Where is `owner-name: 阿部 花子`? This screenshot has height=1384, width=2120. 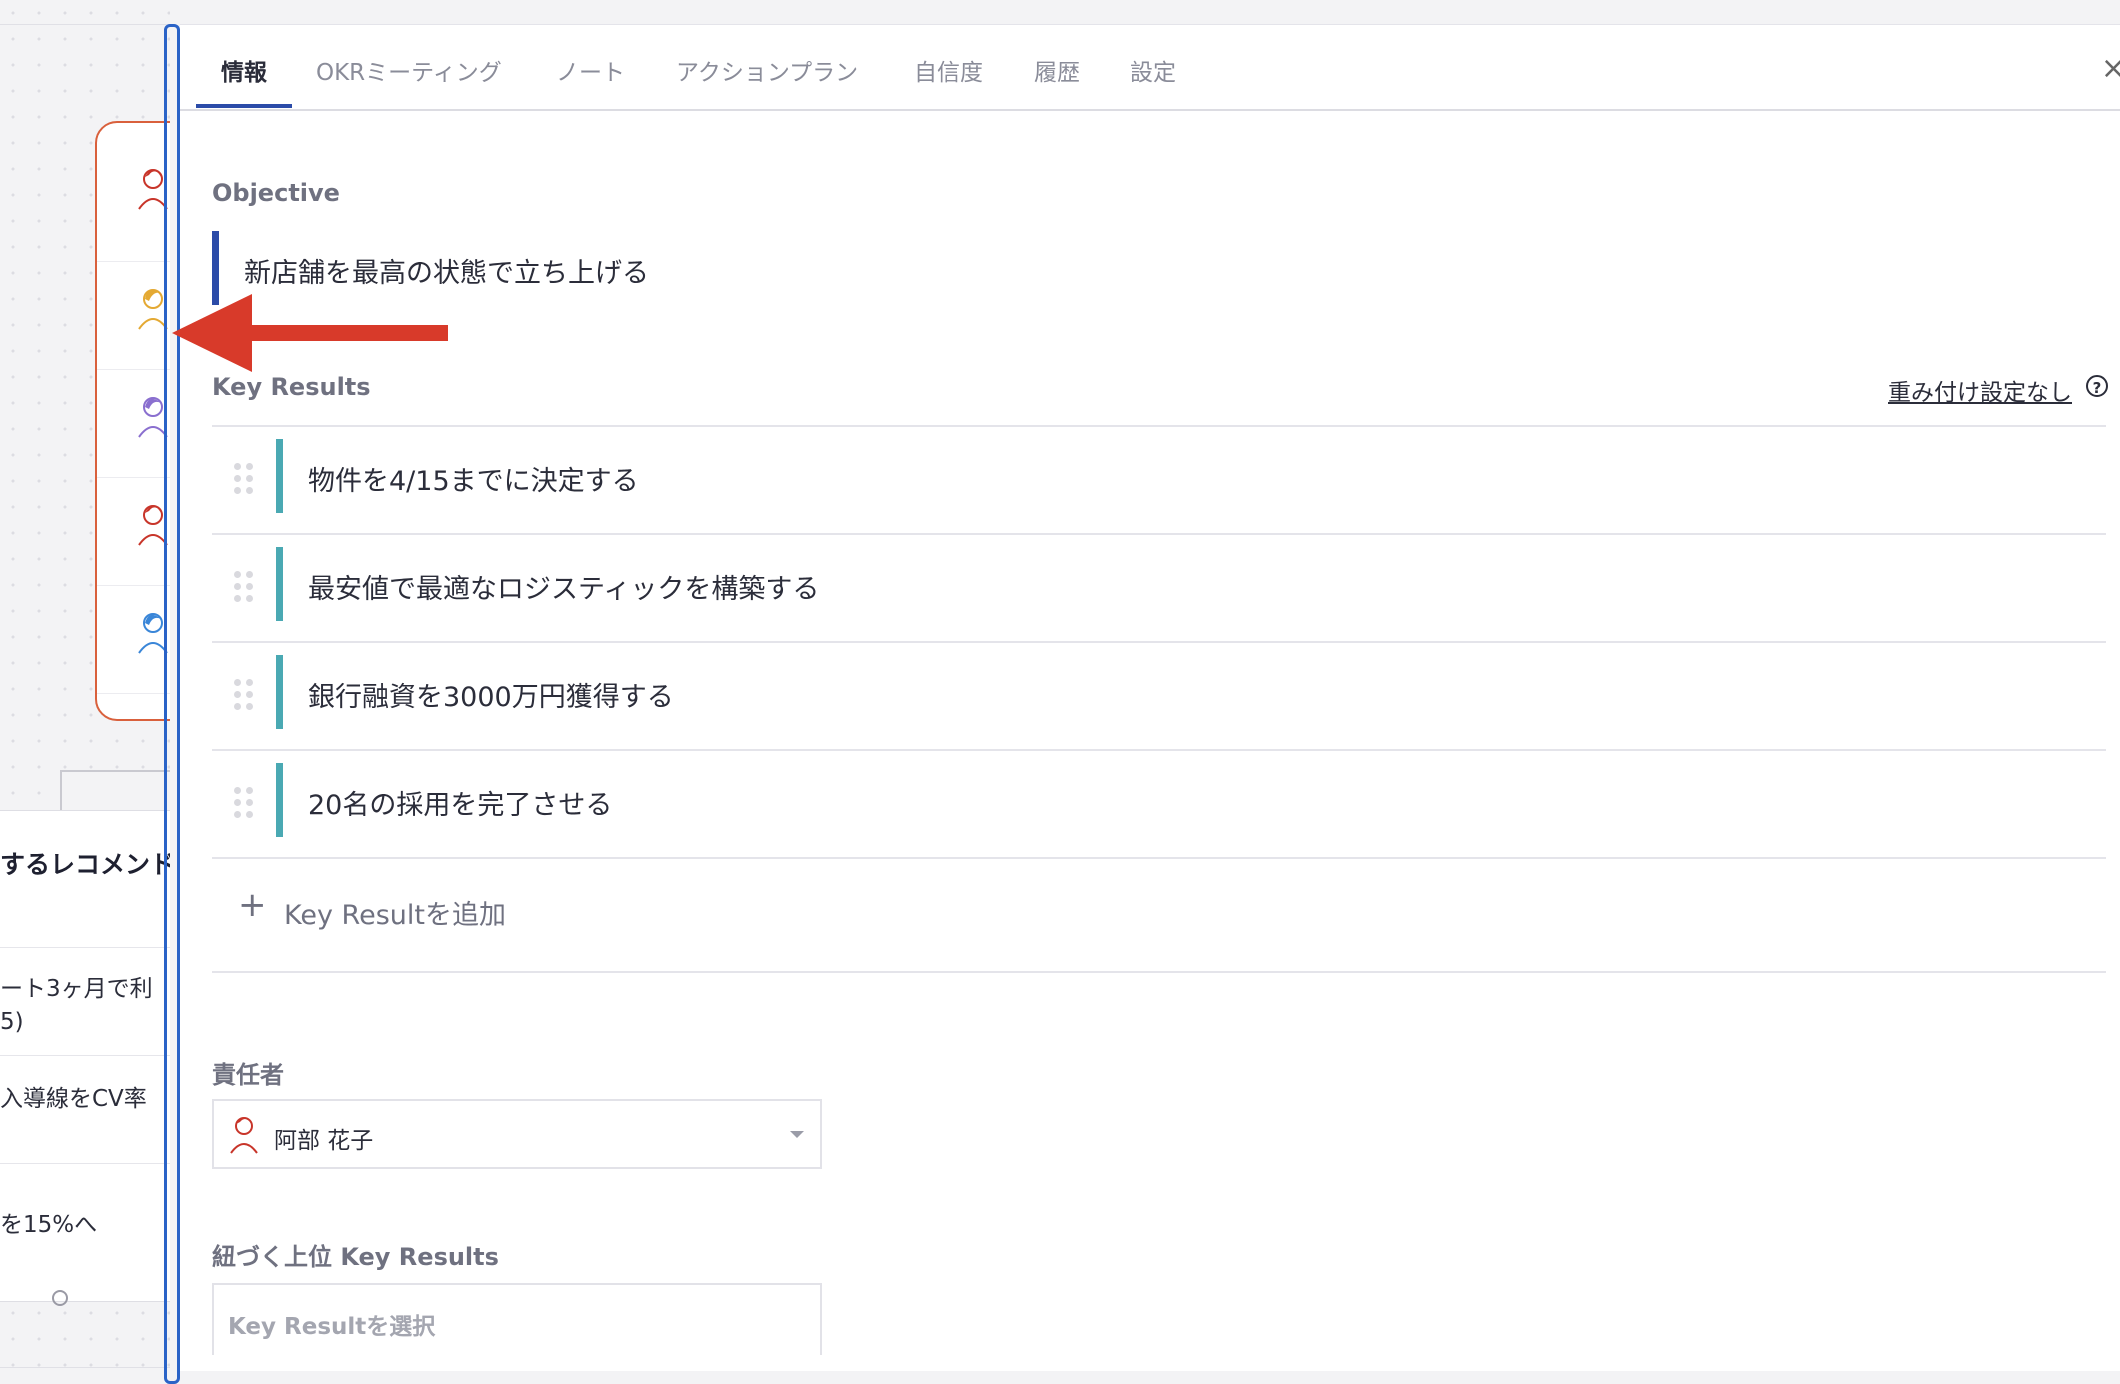
owner-name: 阿部 花子 is located at coordinates (324, 1141).